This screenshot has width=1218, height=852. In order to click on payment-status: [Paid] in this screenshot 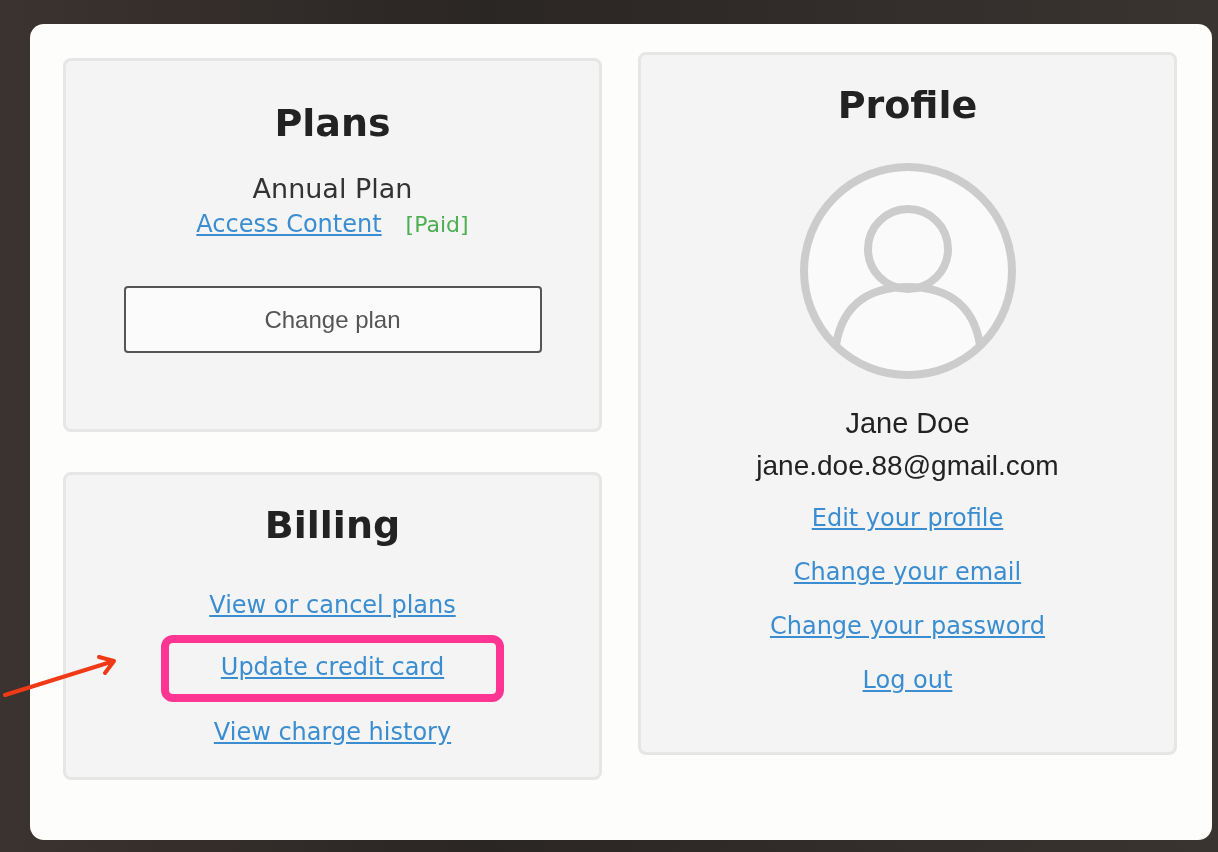, I will do `click(437, 224)`.